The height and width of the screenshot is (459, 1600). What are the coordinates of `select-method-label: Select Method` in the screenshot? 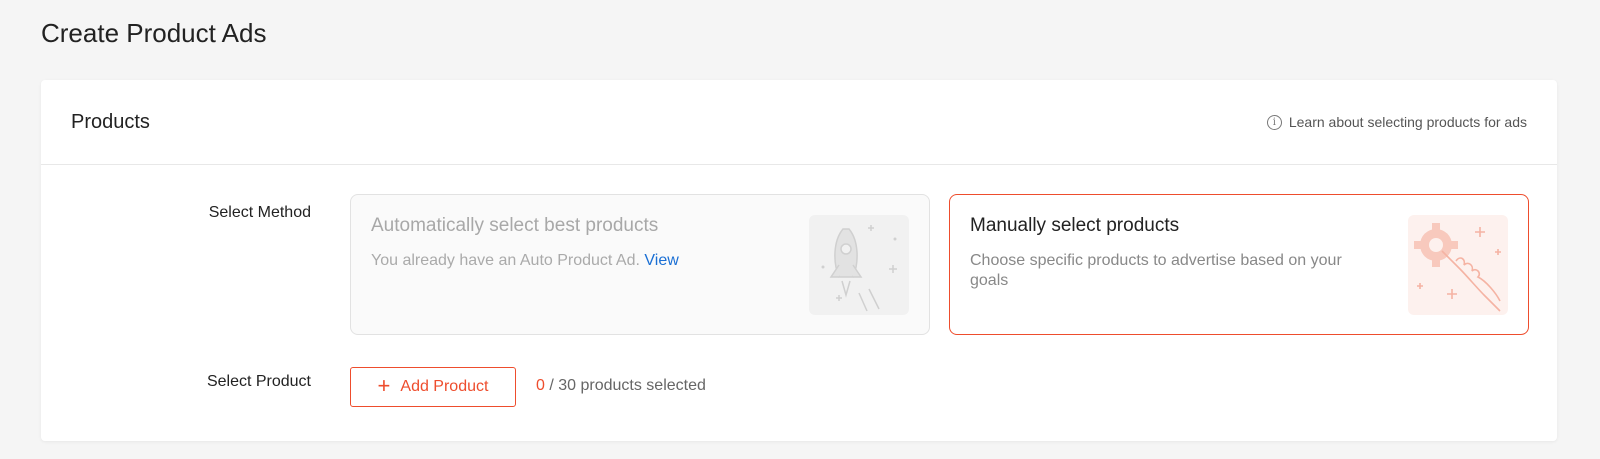 It's located at (259, 212).